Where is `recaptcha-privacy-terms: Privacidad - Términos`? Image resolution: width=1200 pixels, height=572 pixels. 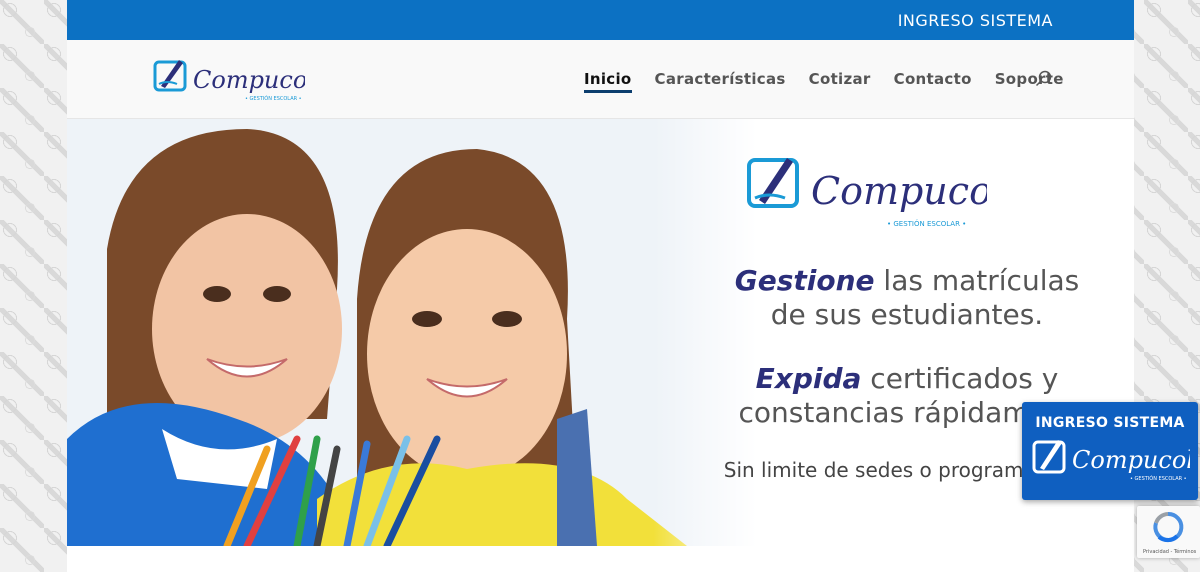
recaptcha-privacy-terms: Privacidad - Términos is located at coordinates (1169, 552).